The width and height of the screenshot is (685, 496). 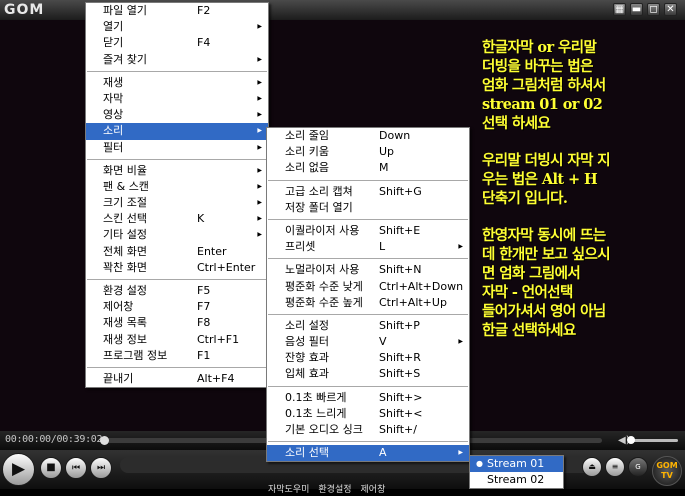 I want to click on subtitle-line: 한글자막 or 우리말, so click(x=539, y=47).